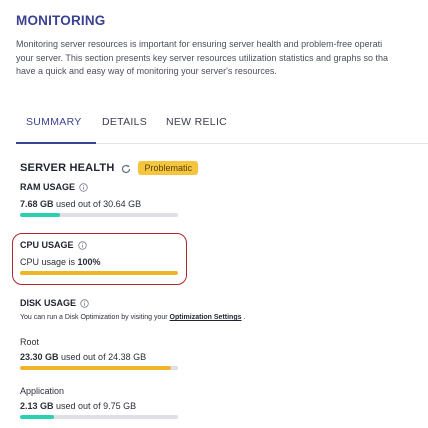  What do you see at coordinates (127, 357) in the screenshot?
I see `root-total-value: 24.38 GB` at bounding box center [127, 357].